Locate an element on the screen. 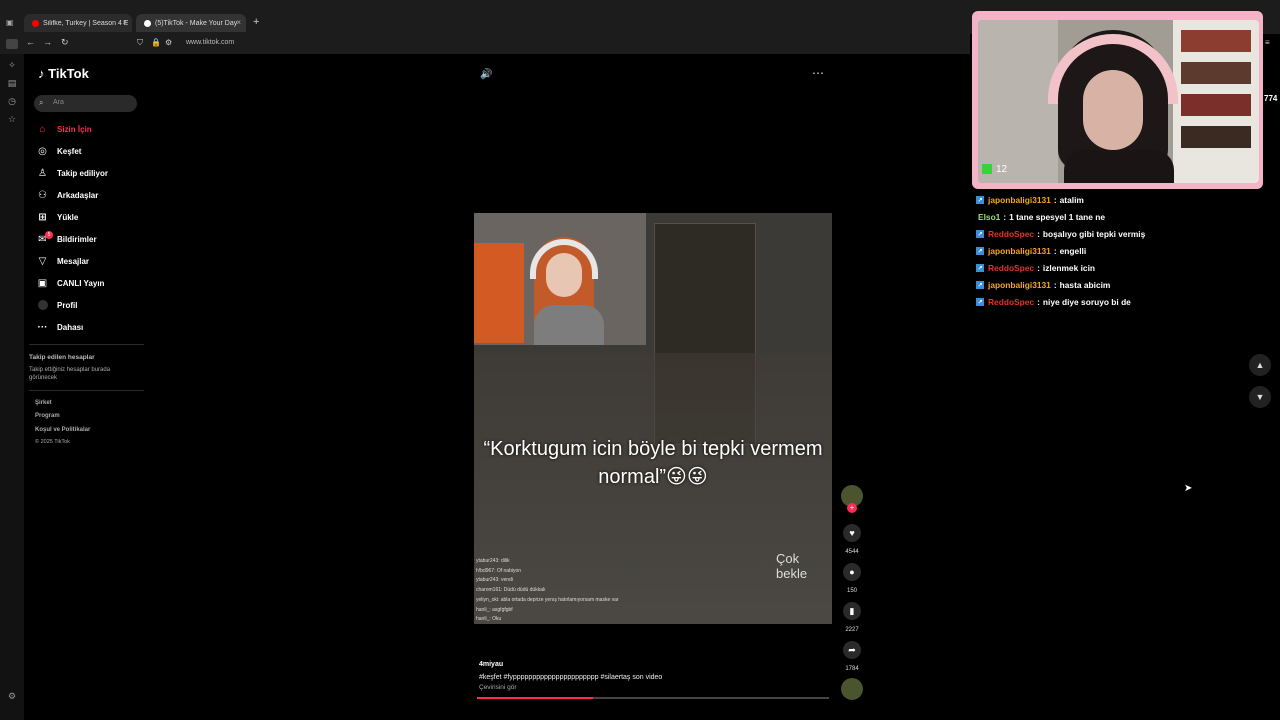 The width and height of the screenshot is (1280, 720). nav-item-live: ▣ CANLI Yayın is located at coordinates (71, 283).